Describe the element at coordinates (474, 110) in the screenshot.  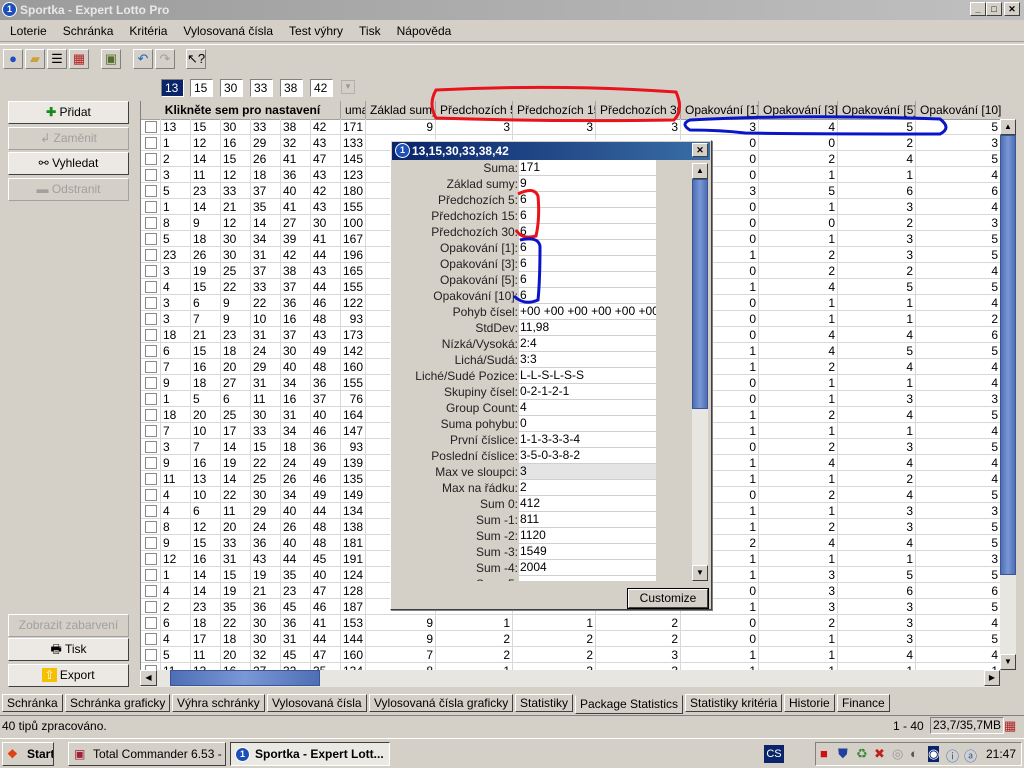
I see `column-header-predchozich-5: Předchozích 5` at that location.